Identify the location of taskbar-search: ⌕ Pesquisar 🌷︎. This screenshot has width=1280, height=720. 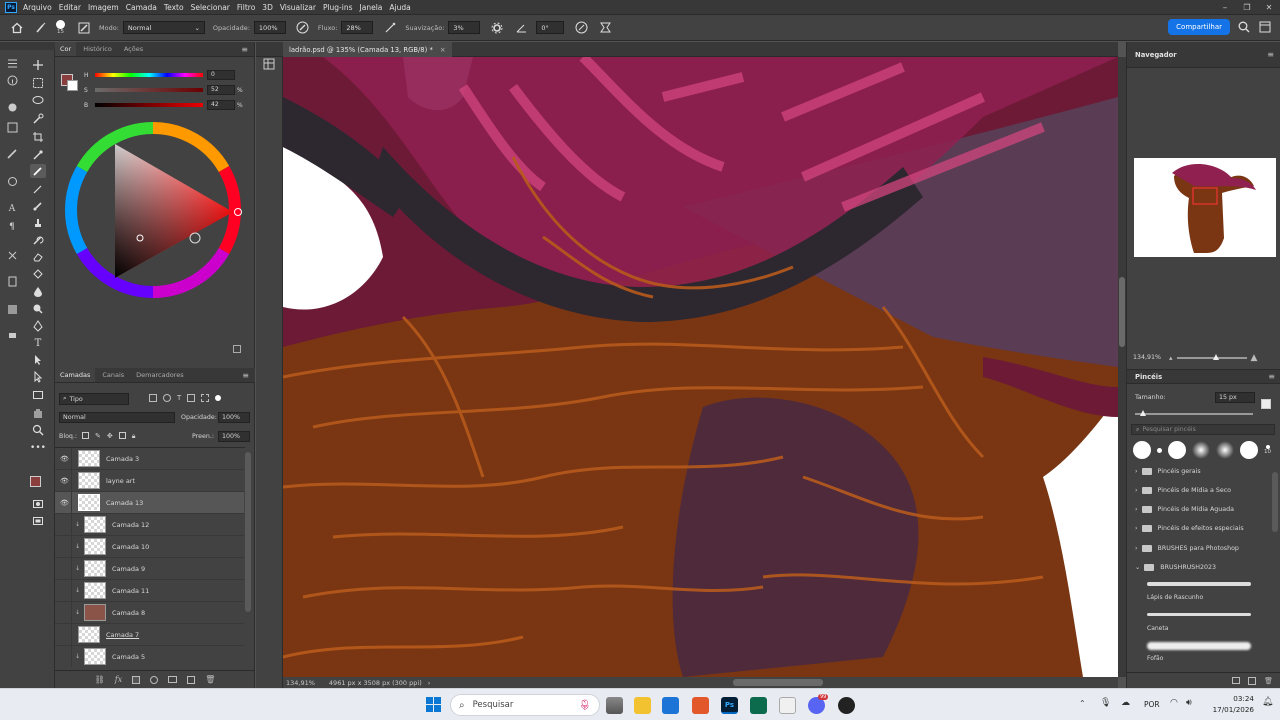
(525, 705).